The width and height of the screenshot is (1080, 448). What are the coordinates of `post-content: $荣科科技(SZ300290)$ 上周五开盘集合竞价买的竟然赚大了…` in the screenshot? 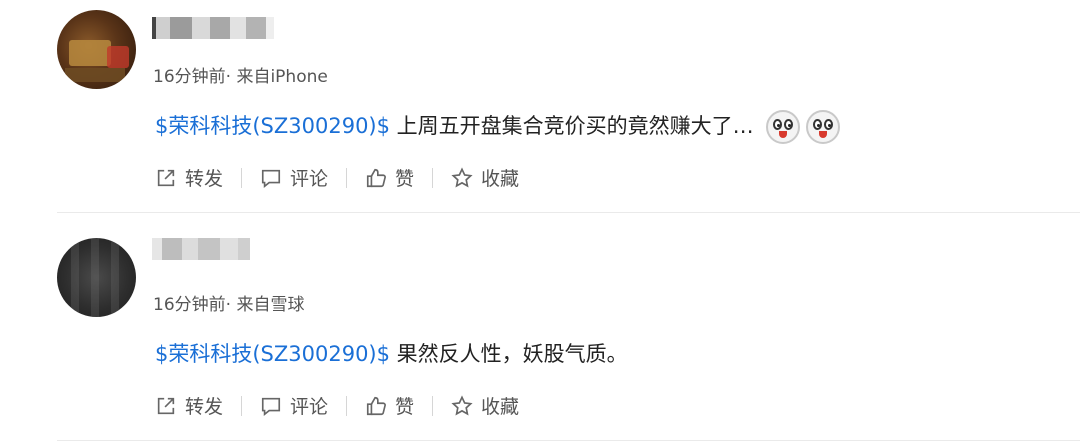 It's located at (498, 127).